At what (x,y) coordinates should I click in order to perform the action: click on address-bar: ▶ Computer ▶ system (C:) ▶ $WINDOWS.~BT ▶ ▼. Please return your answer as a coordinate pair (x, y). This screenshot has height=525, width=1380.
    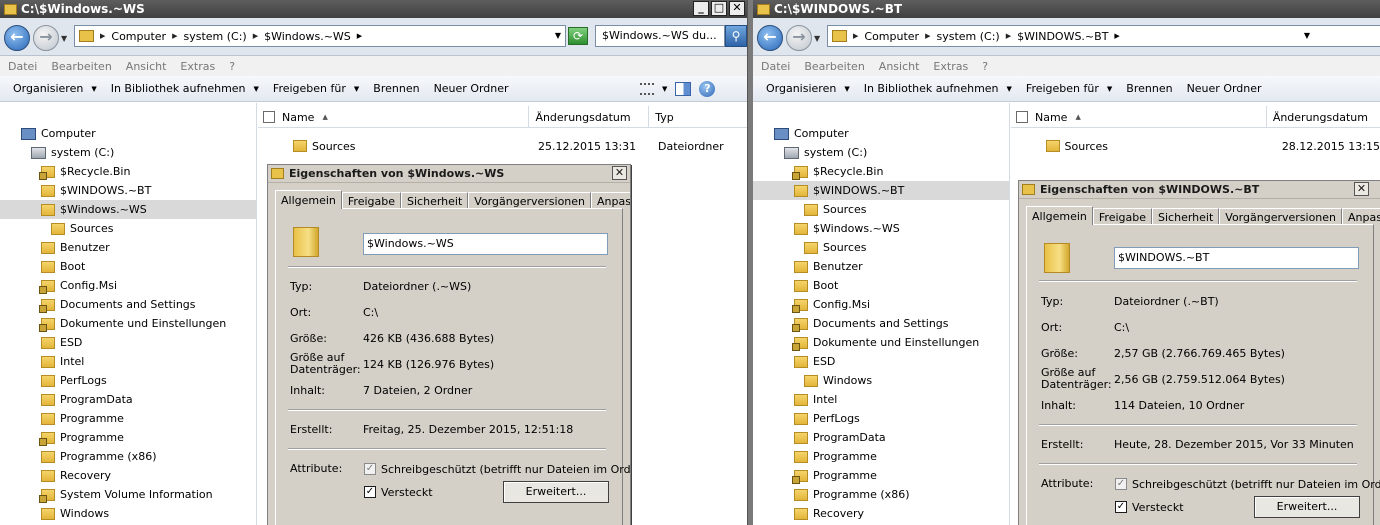
    Looking at the image, I should click on (1103, 36).